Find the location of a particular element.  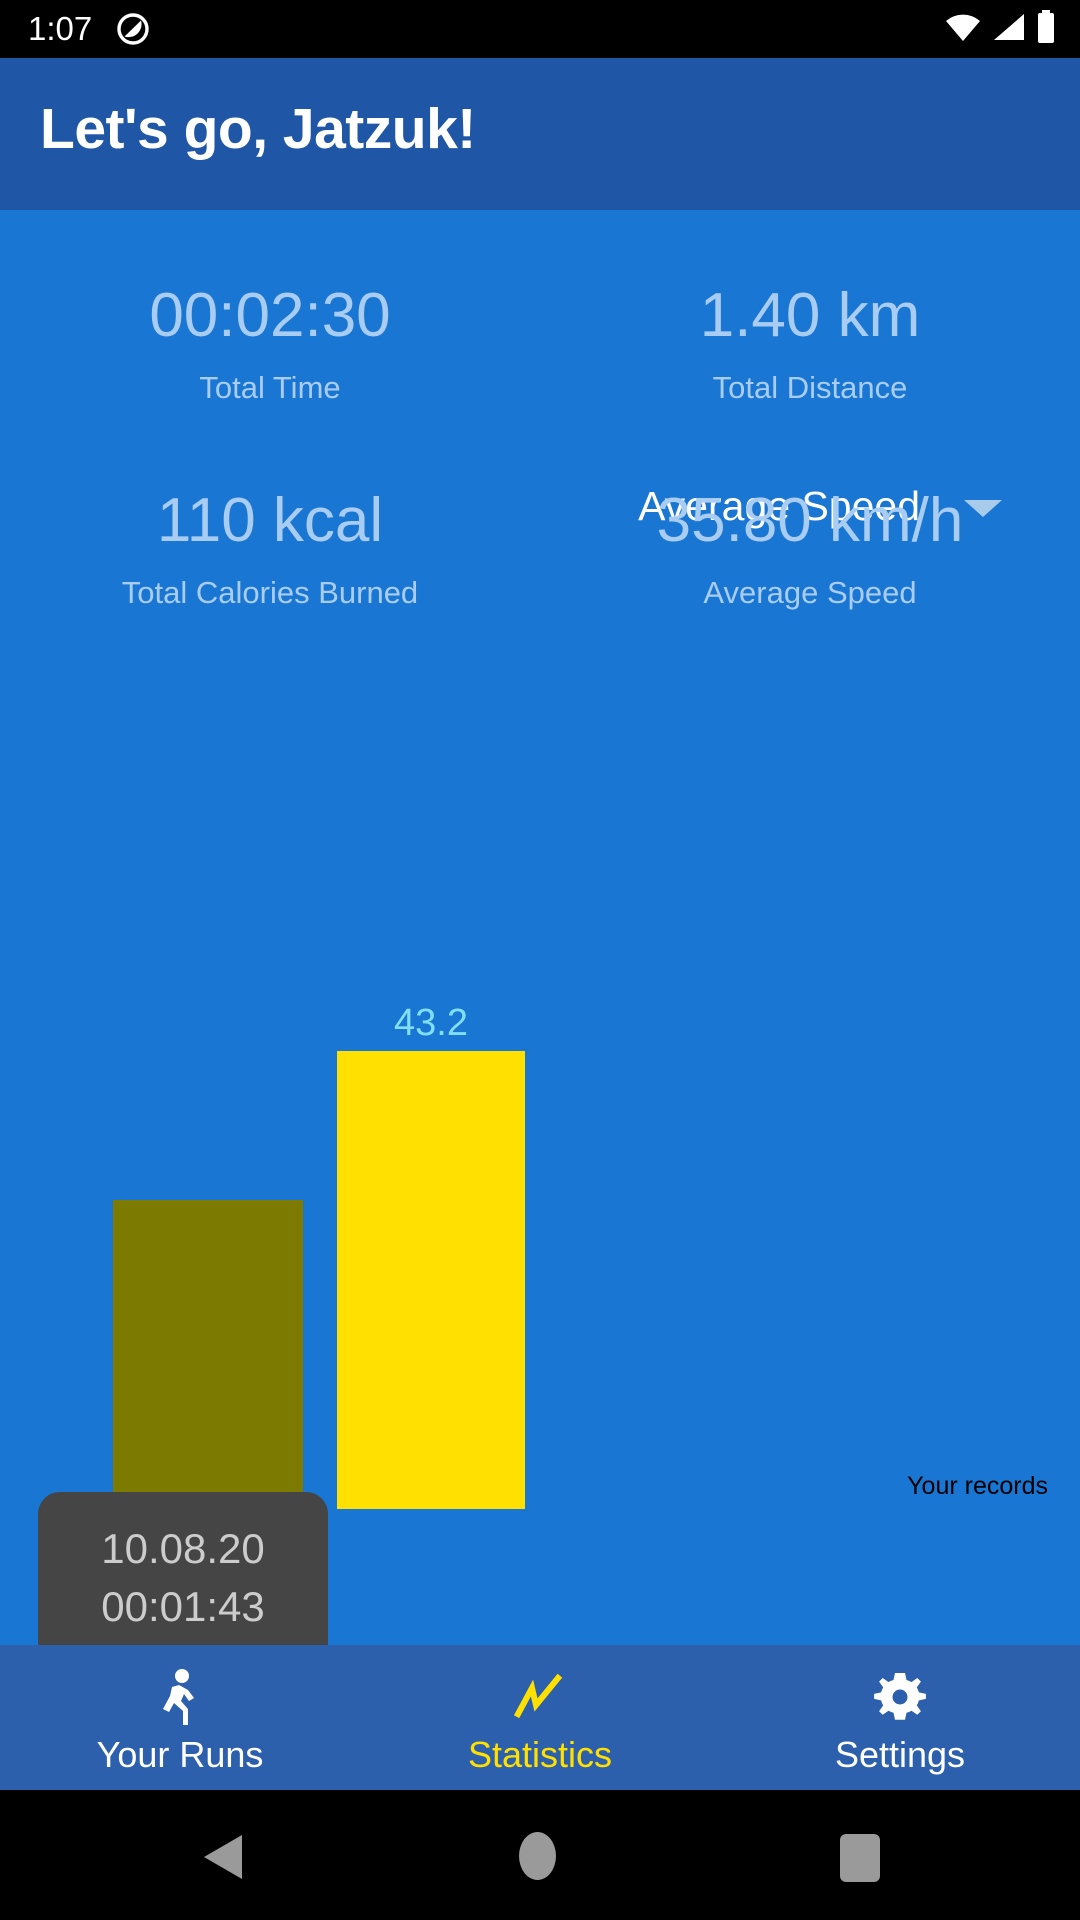

stat-value: 35.80 km/h is located at coordinates (810, 520).